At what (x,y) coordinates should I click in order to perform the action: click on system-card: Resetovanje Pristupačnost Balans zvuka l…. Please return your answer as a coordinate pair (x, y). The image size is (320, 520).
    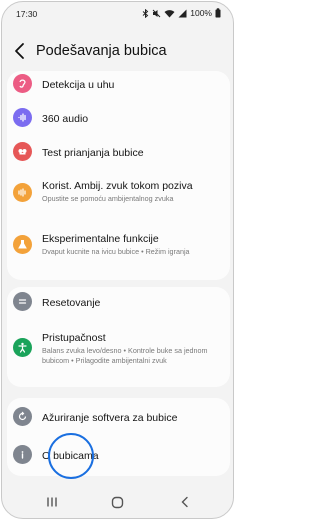
    Looking at the image, I should click on (118, 337).